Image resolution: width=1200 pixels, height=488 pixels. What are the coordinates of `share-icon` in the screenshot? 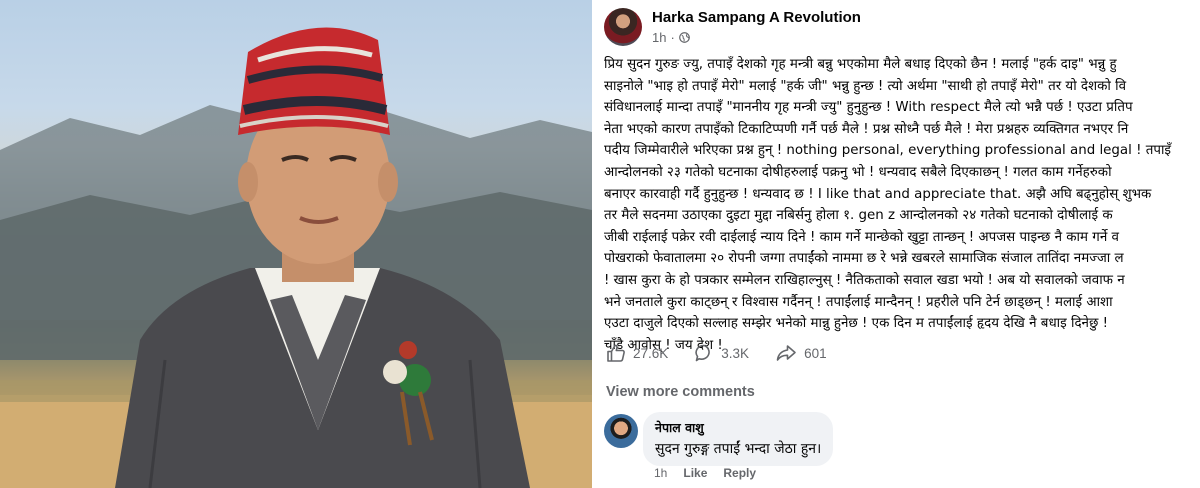 It's located at (786, 353).